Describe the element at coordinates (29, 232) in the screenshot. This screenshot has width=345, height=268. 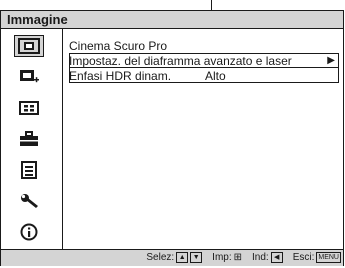
I see `info-icon` at that location.